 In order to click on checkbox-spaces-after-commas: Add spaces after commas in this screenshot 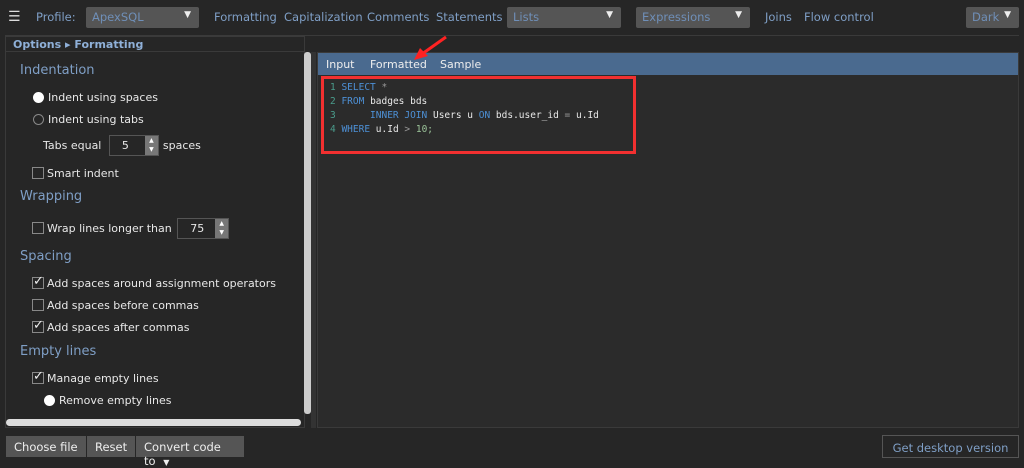, I will do `click(111, 326)`.